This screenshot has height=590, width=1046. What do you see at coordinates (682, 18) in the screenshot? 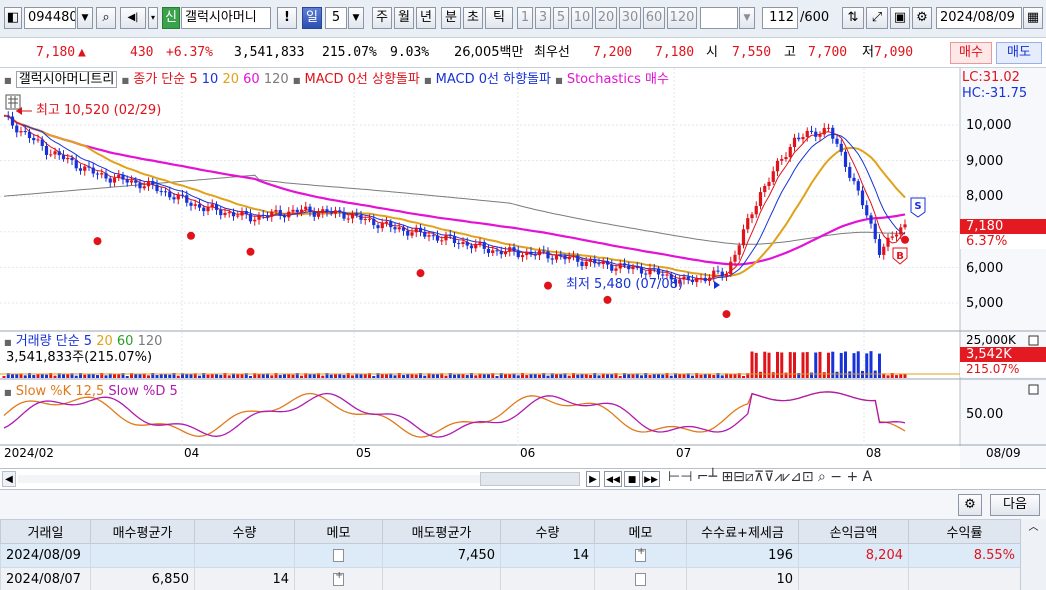
I see `min-120-button: 120` at bounding box center [682, 18].